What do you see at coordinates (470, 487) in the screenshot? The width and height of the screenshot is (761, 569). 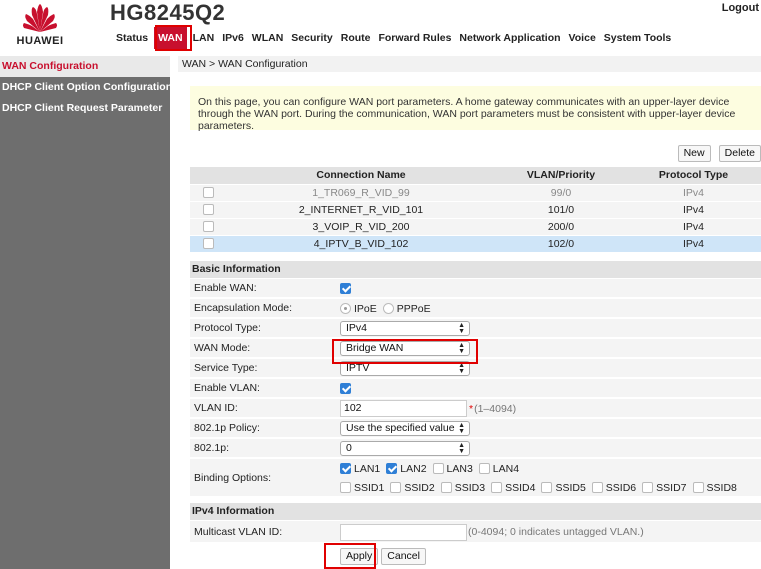 I see `ssid3-label: SSID3` at bounding box center [470, 487].